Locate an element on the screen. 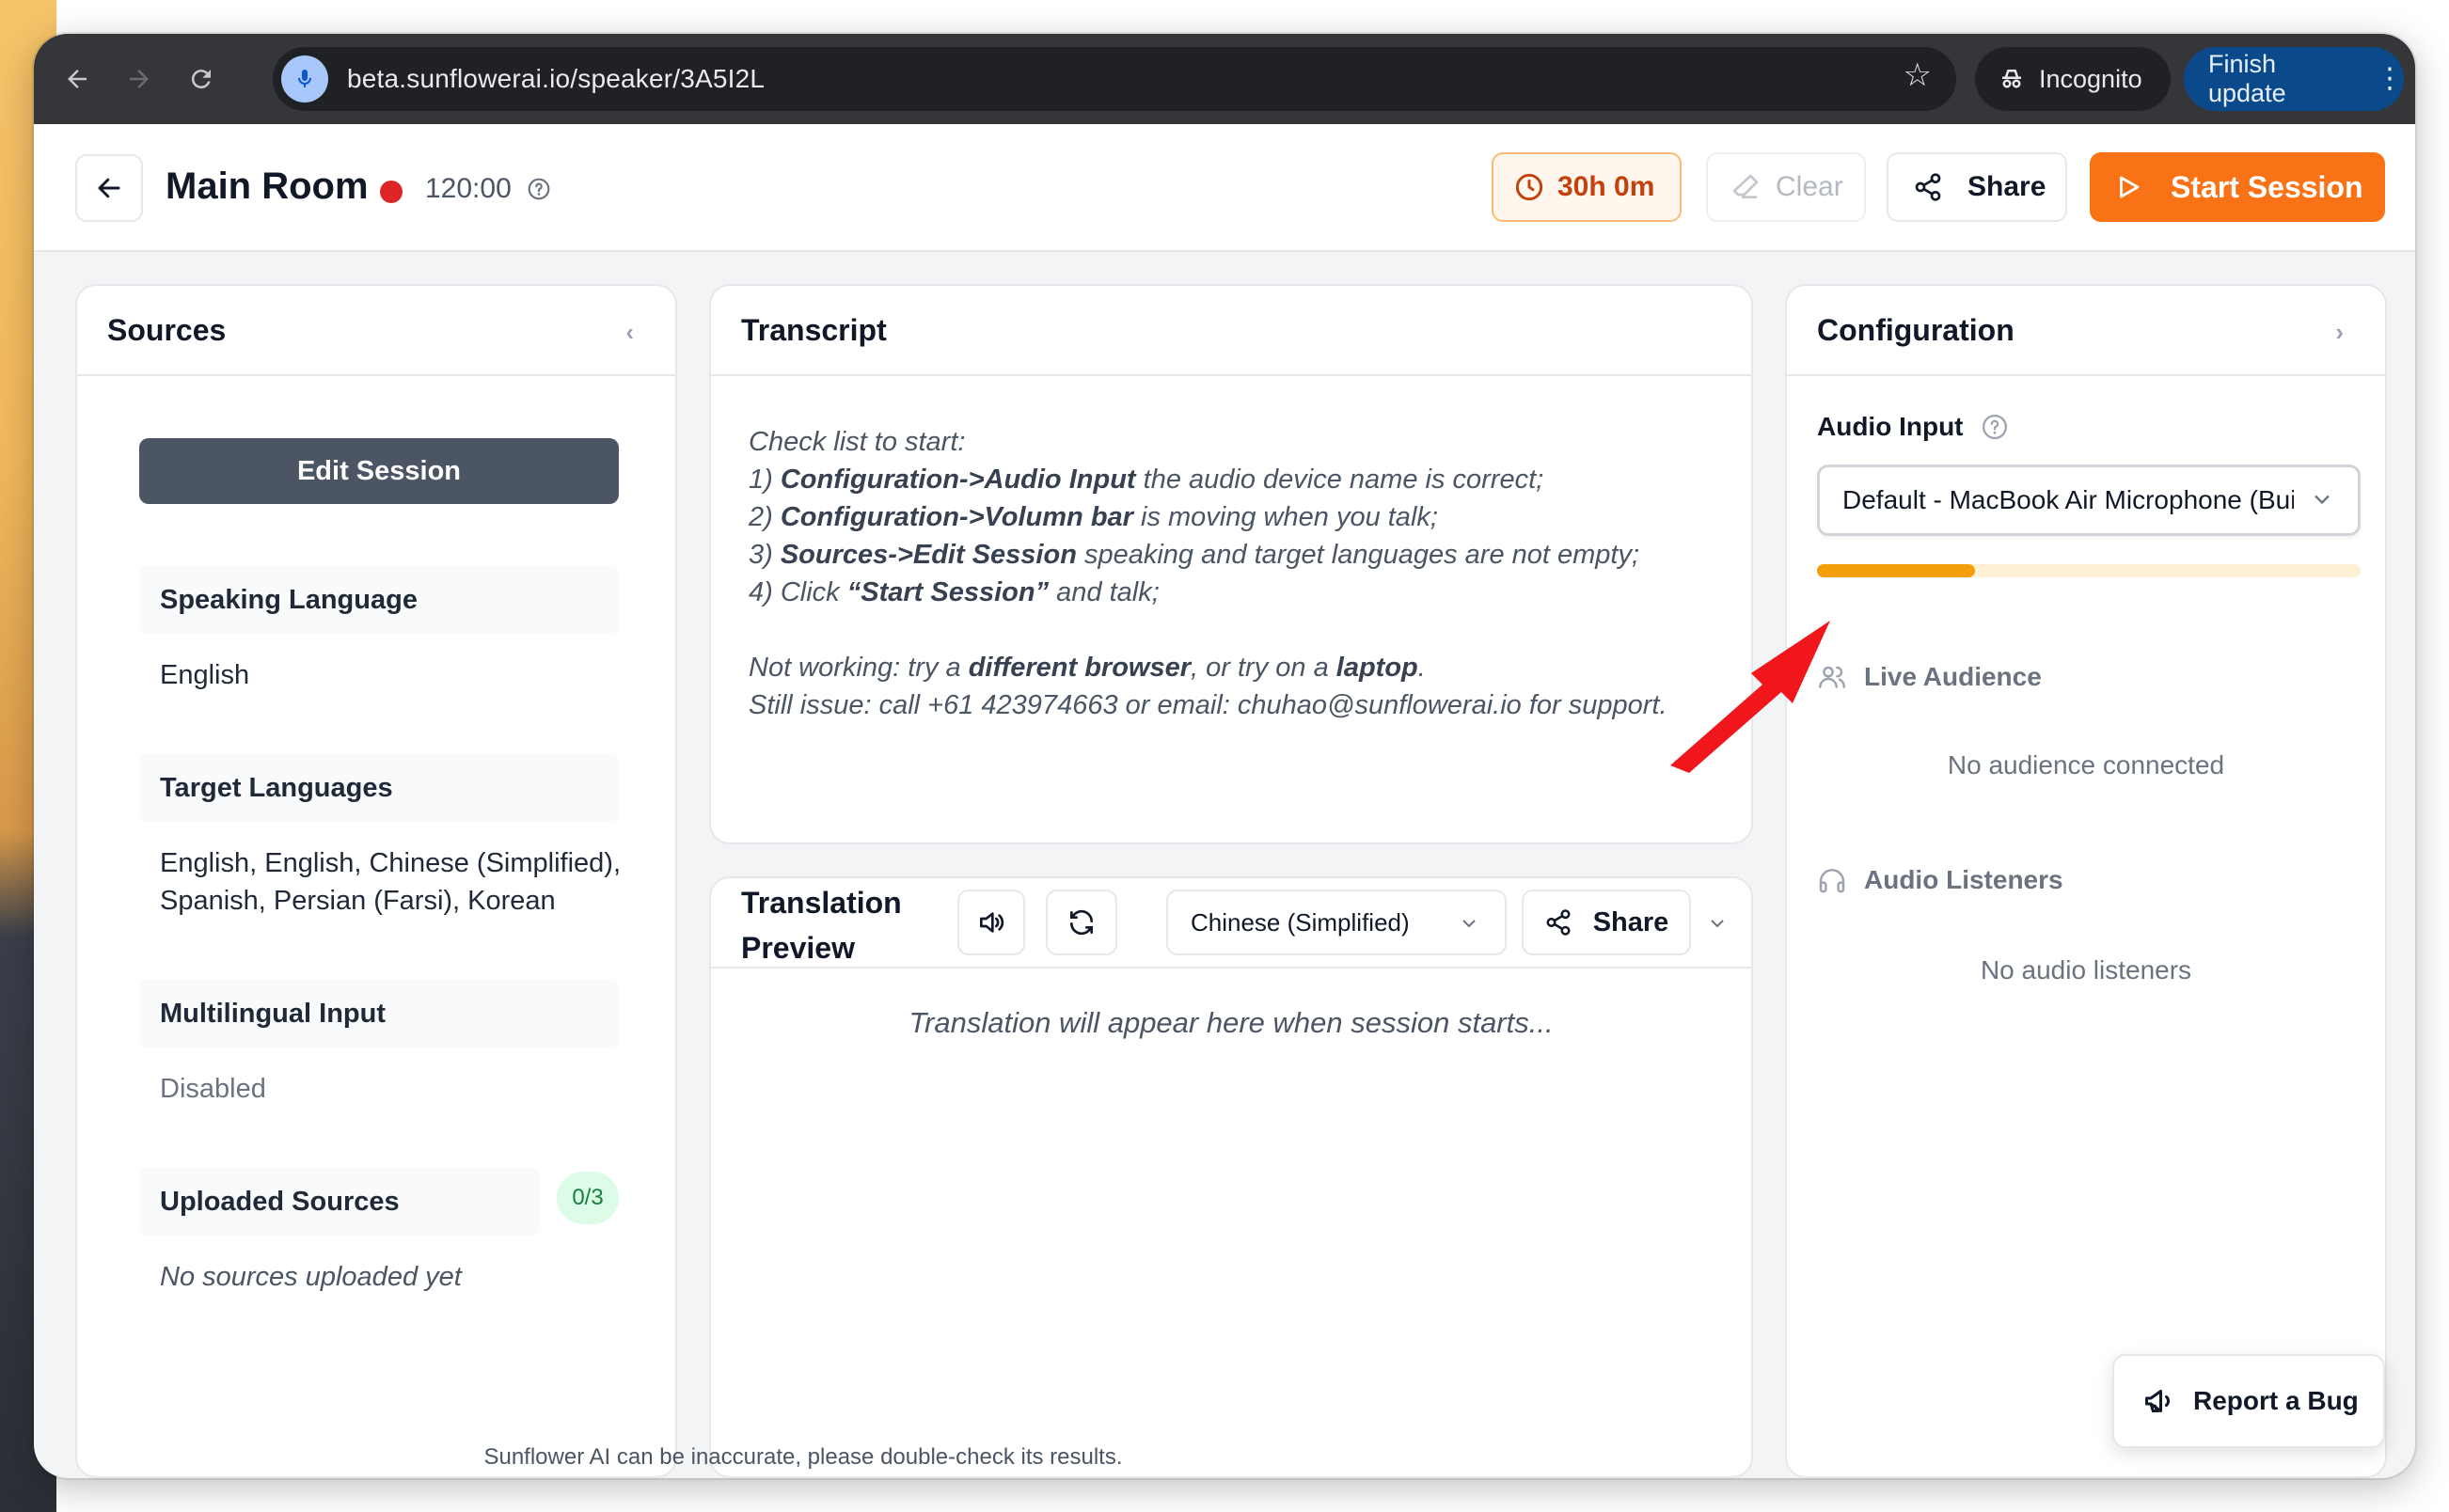  collapse-left-icon: ‹ is located at coordinates (629, 332).